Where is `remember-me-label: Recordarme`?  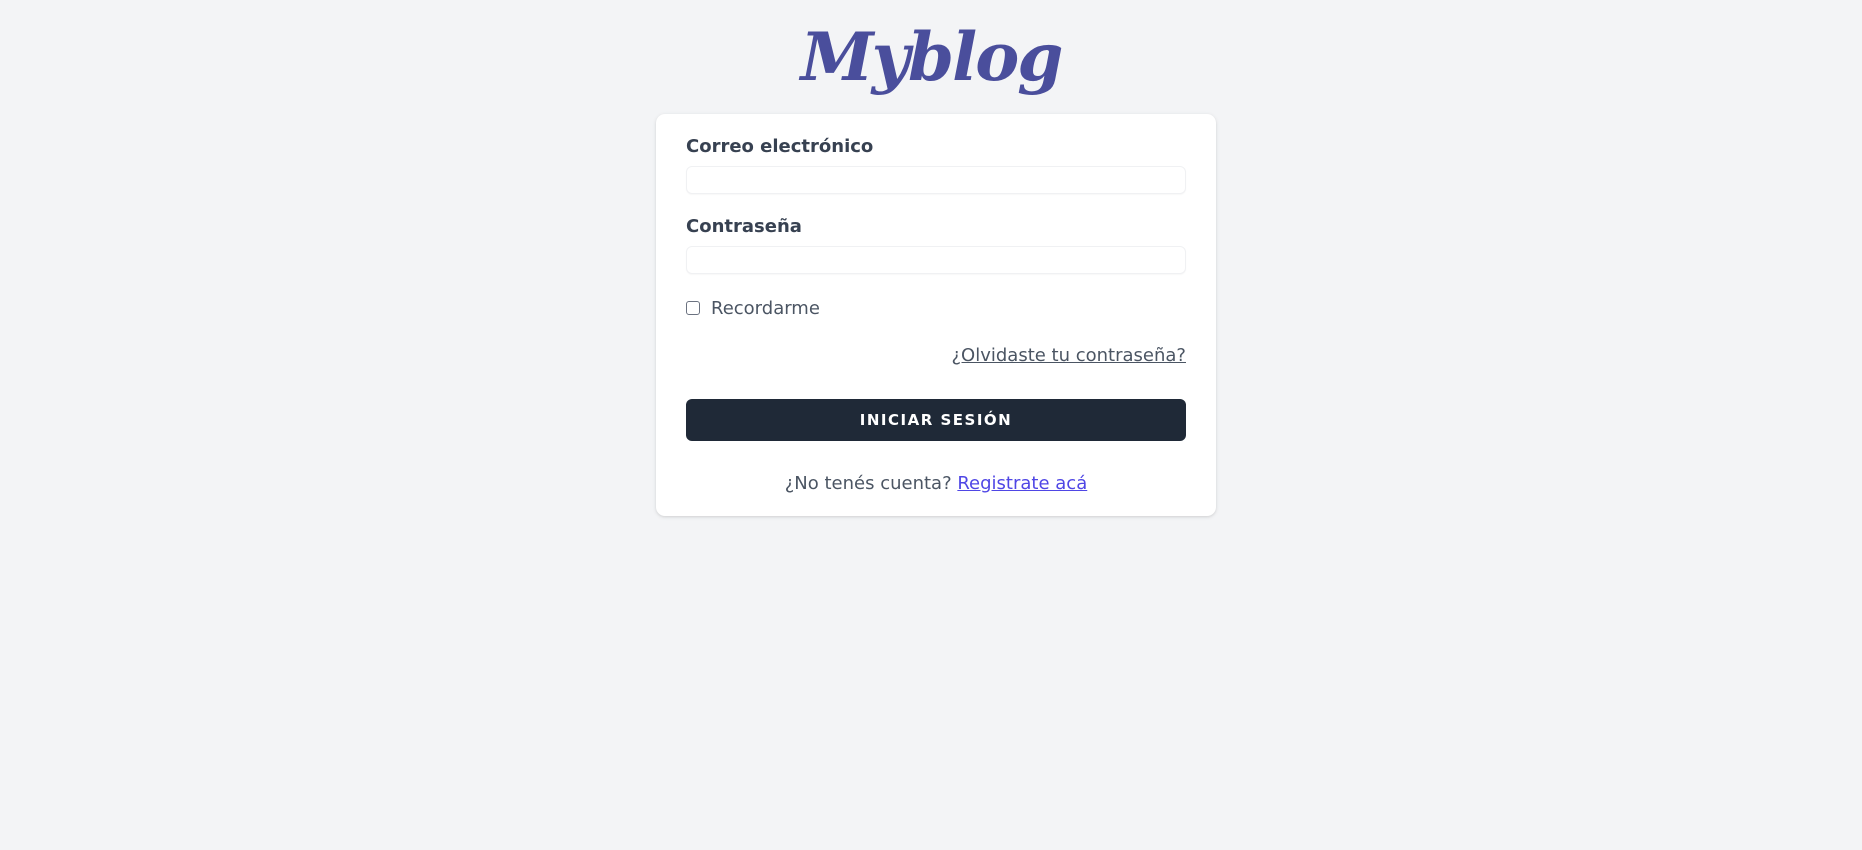 remember-me-label: Recordarme is located at coordinates (765, 308).